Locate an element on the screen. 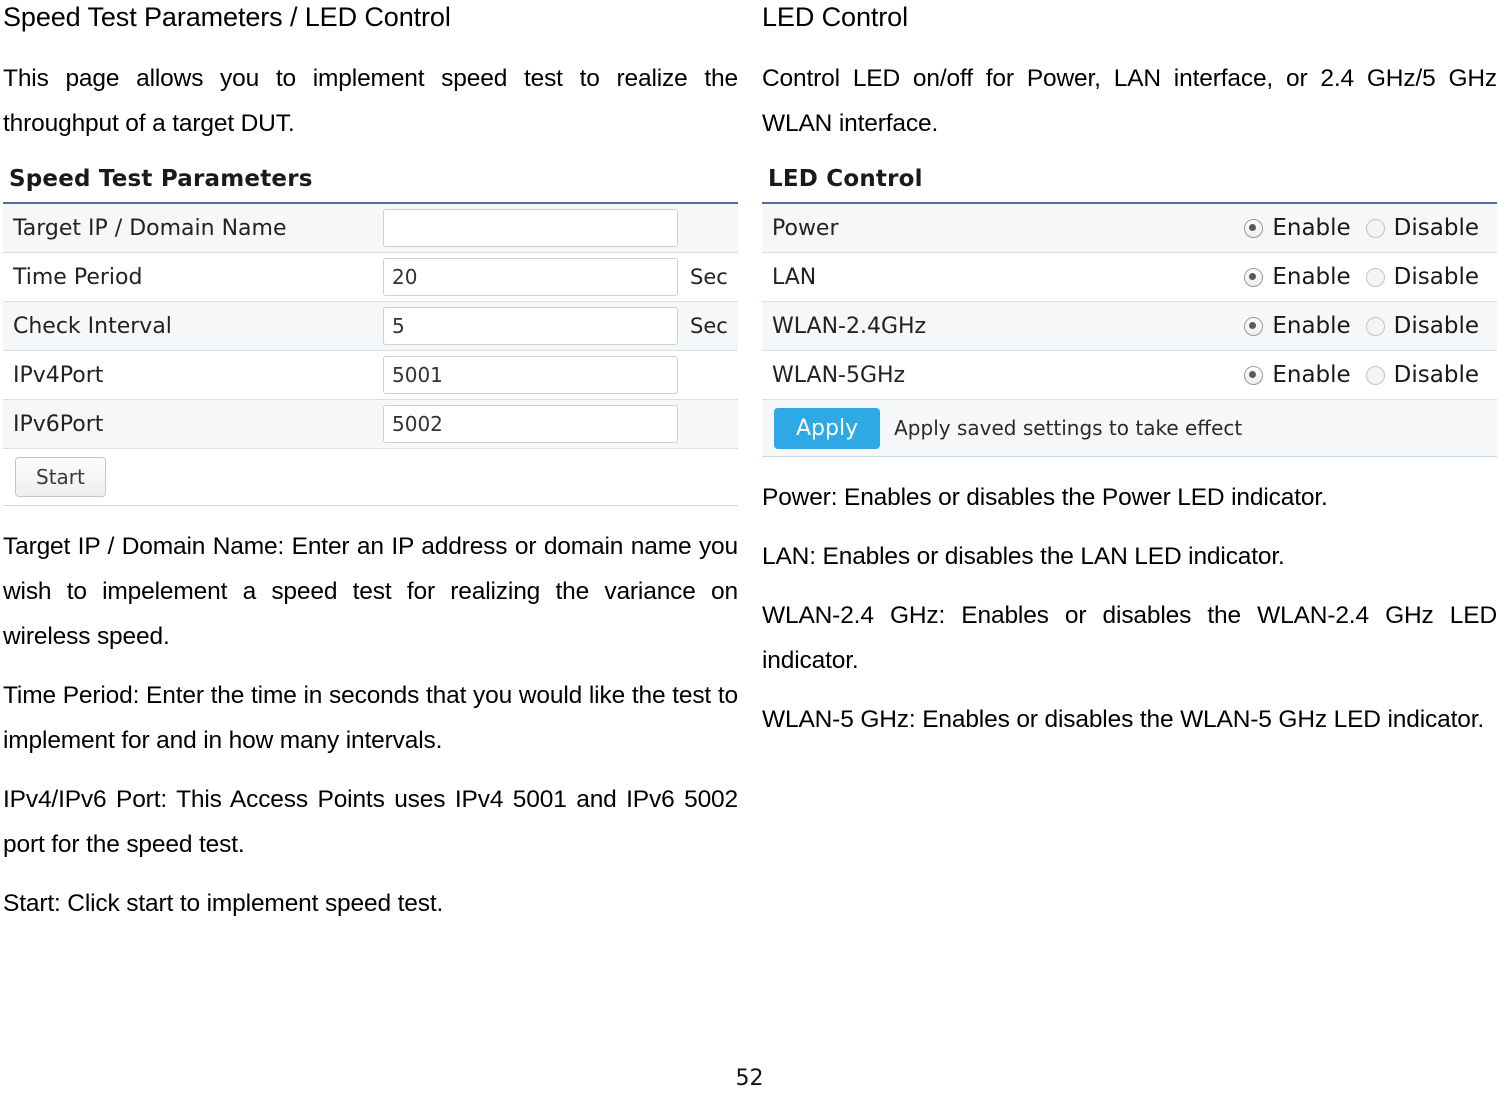  time-period-input is located at coordinates (530, 277).